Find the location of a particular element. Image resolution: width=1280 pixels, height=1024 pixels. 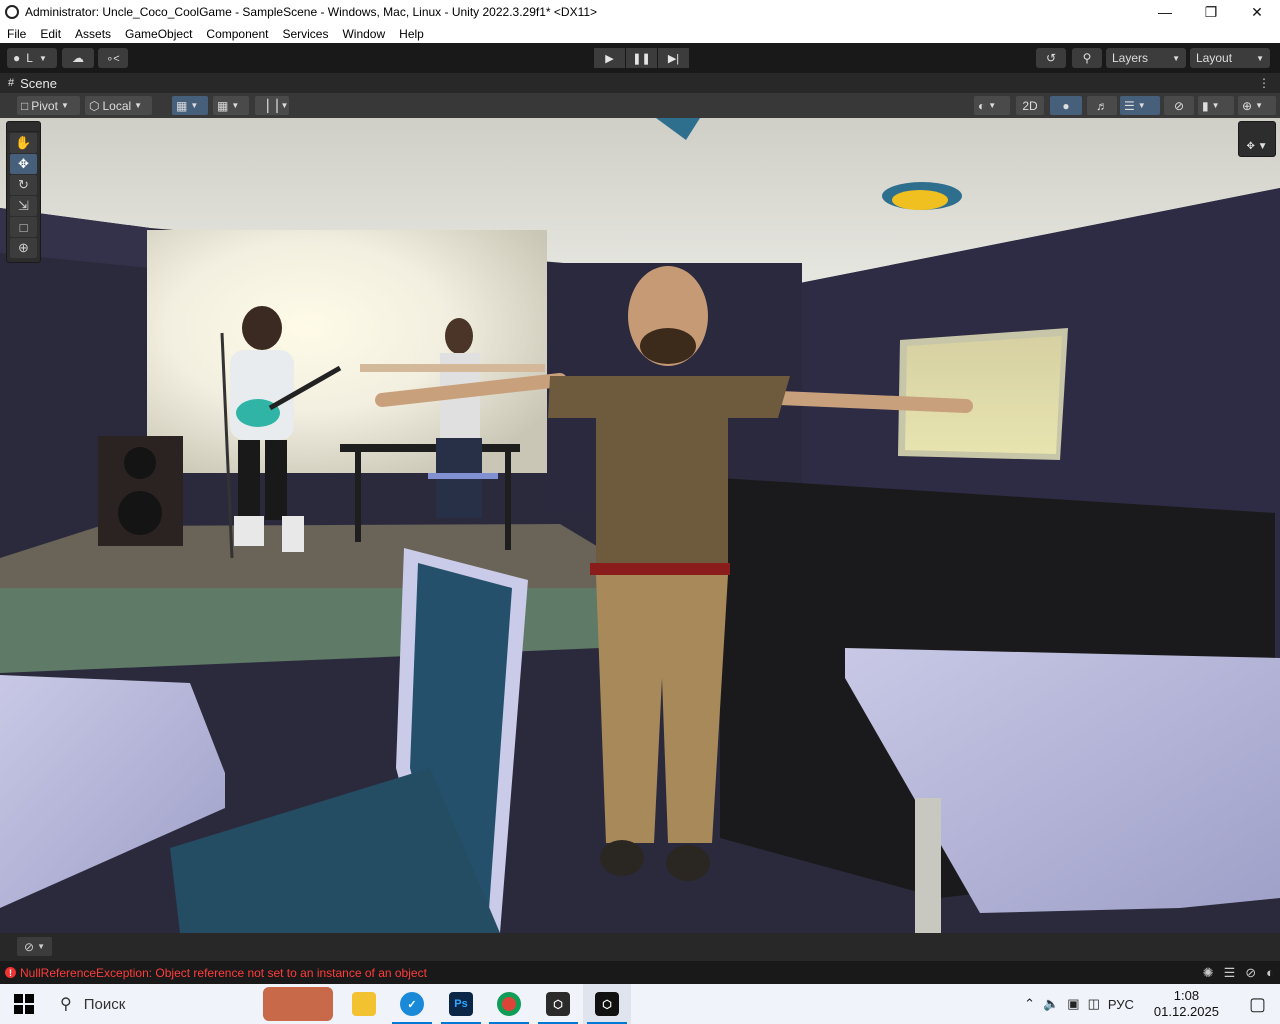

account-dropdown: ● L ▼ is located at coordinates (32, 58).